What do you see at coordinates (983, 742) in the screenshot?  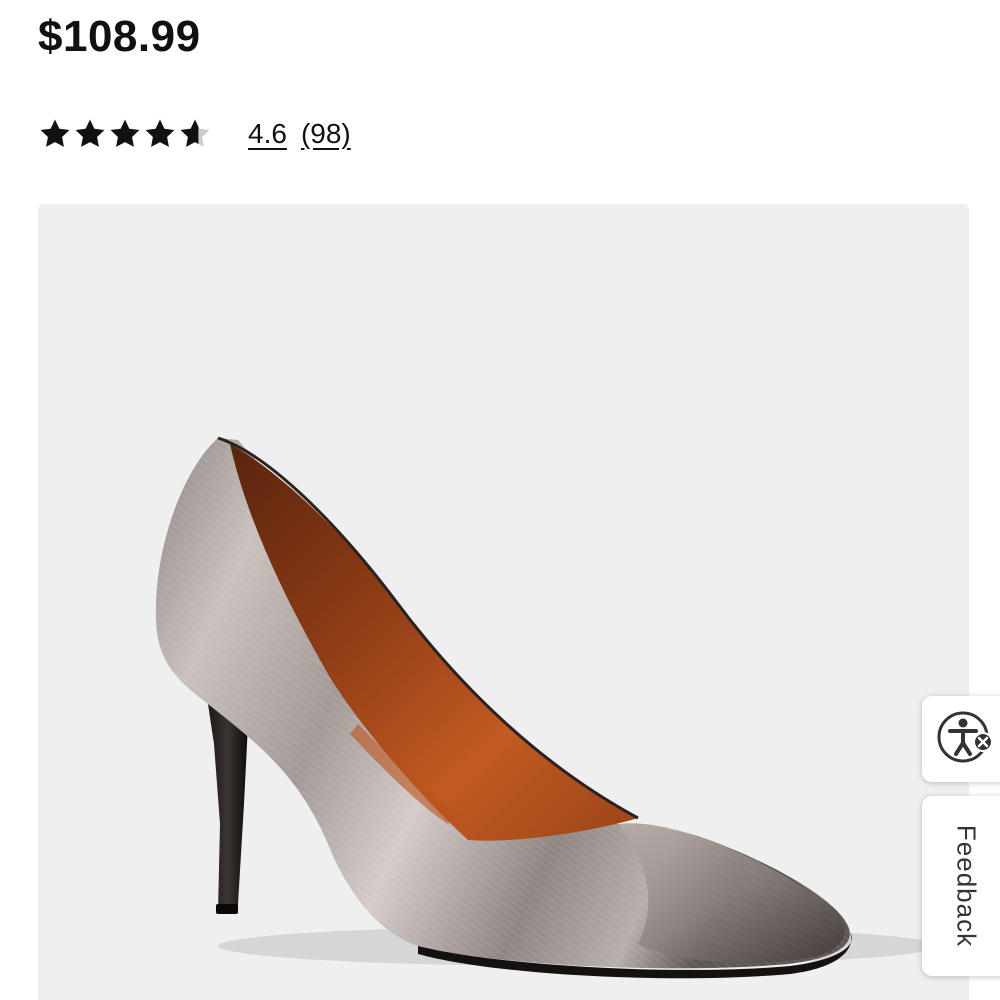 I see `close-icon` at bounding box center [983, 742].